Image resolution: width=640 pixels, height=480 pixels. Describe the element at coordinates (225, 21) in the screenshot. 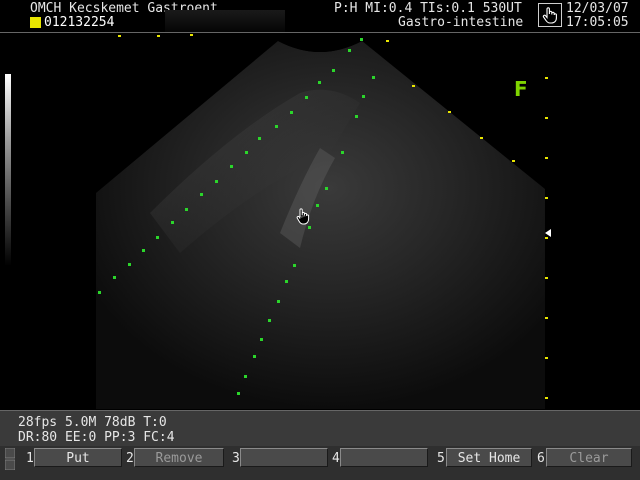

I see `redacted-name` at that location.